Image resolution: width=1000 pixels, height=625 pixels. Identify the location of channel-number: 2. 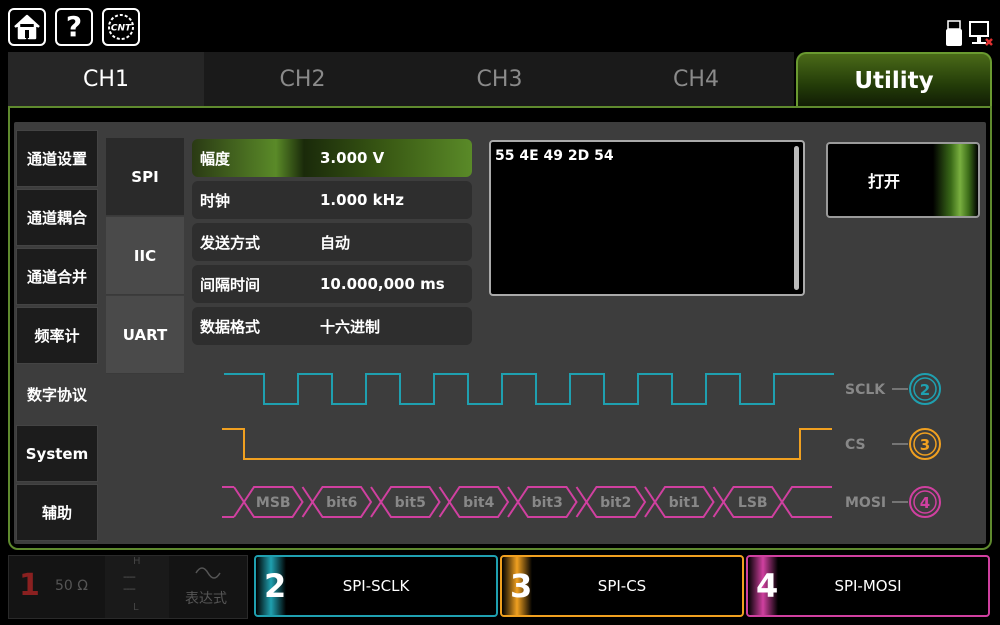
(275, 586).